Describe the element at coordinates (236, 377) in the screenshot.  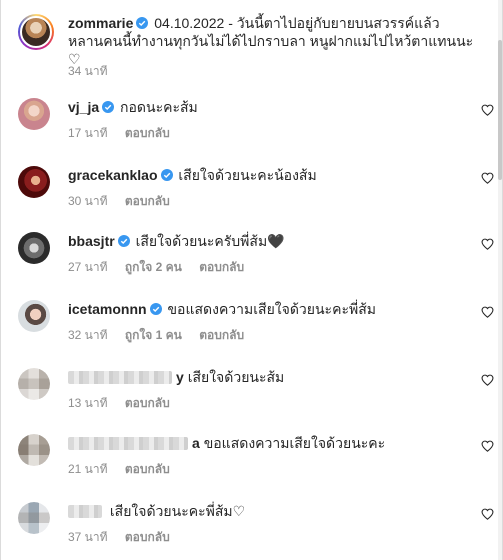
I see `comment-text: เสียใจด้วยนะส้ม` at that location.